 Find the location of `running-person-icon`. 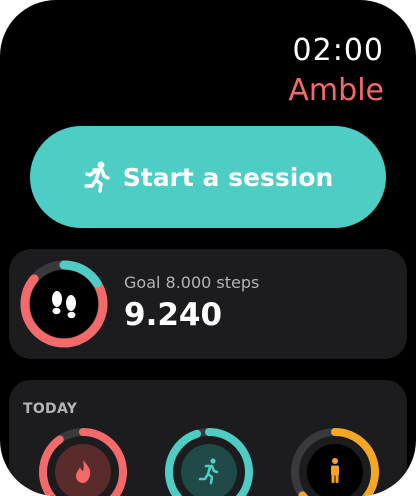

running-person-icon is located at coordinates (97, 177).